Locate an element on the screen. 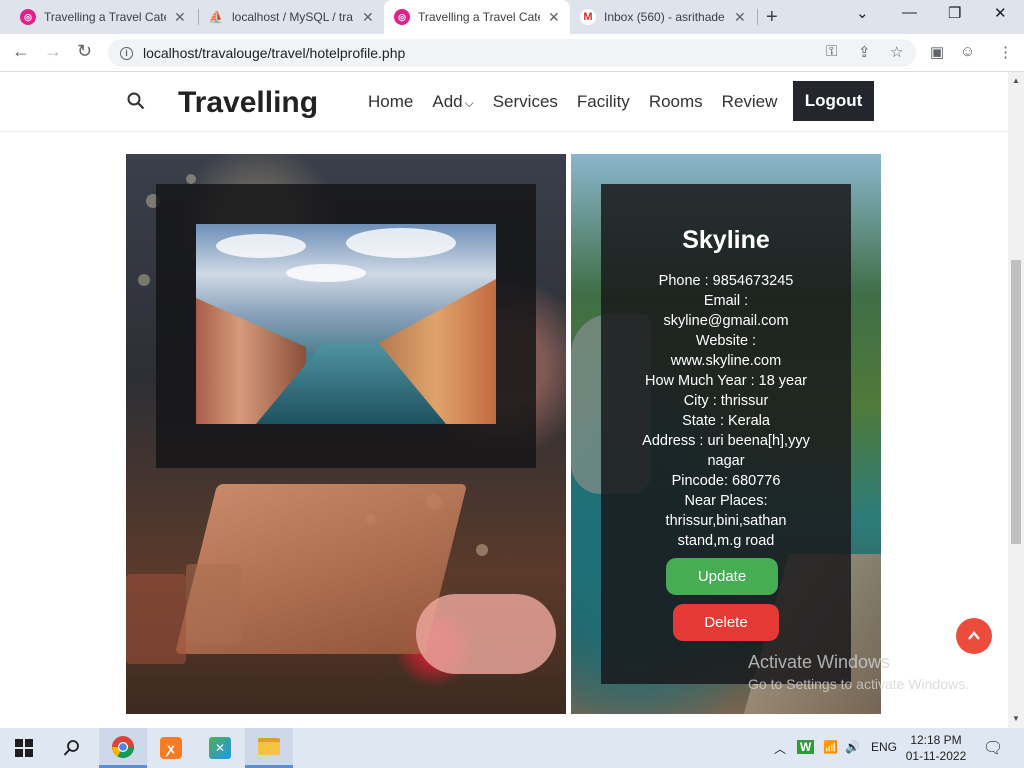 Image resolution: width=1024 pixels, height=768 pixels. back-arrow-icon: ← is located at coordinates (21, 51).